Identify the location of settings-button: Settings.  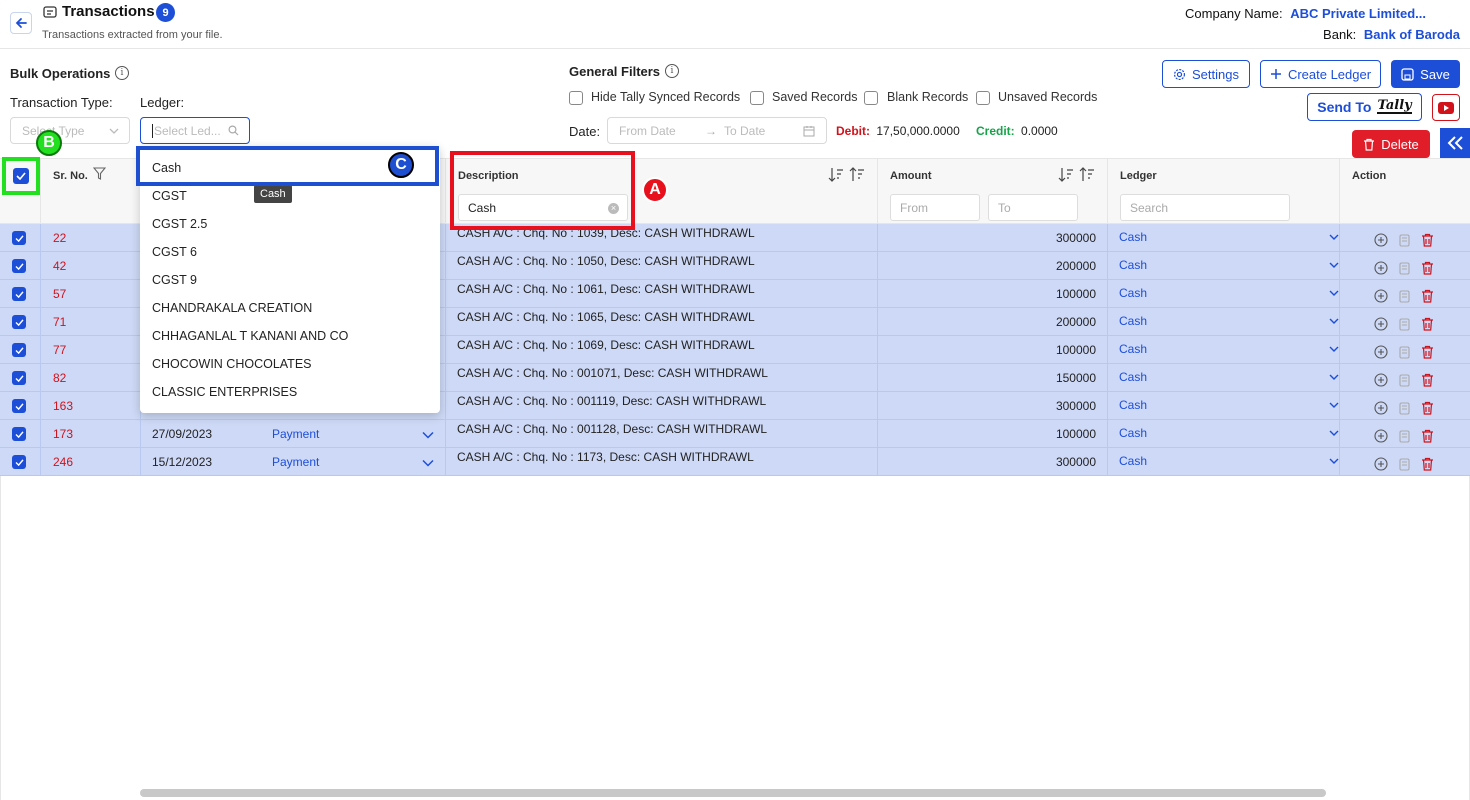
(1206, 74).